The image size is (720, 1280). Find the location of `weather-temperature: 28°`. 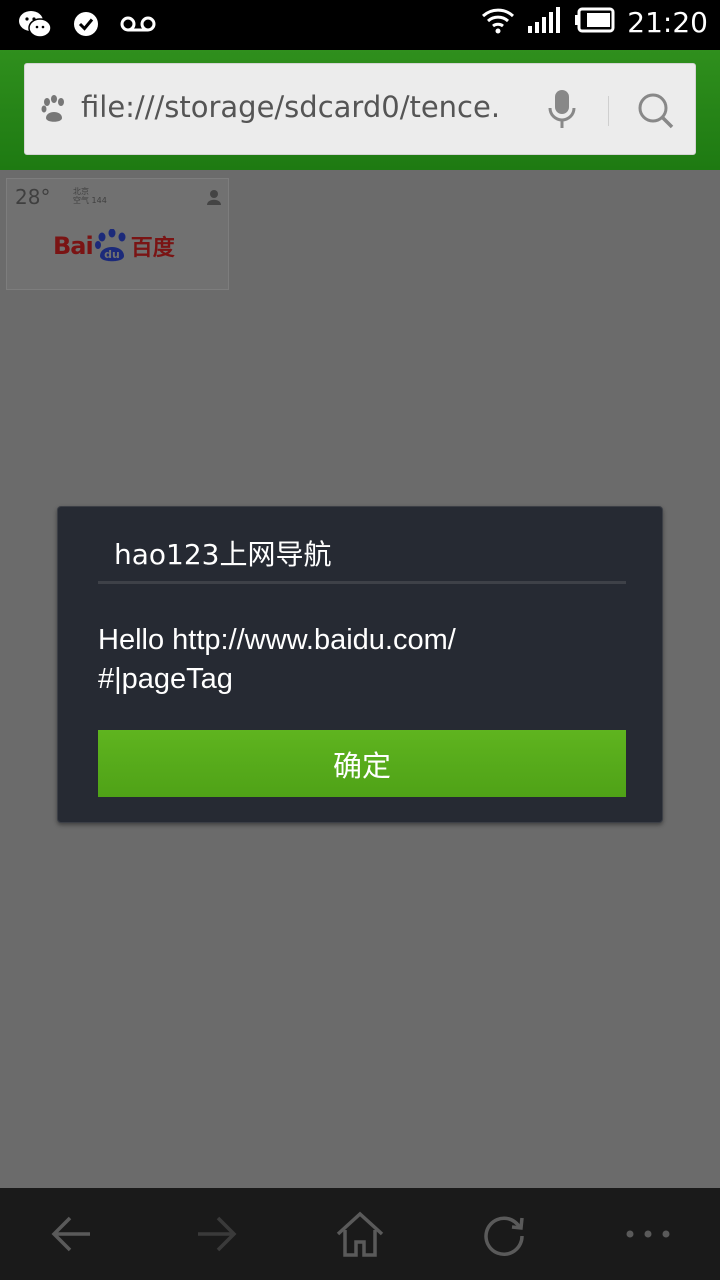

weather-temperature: 28° is located at coordinates (33, 197).